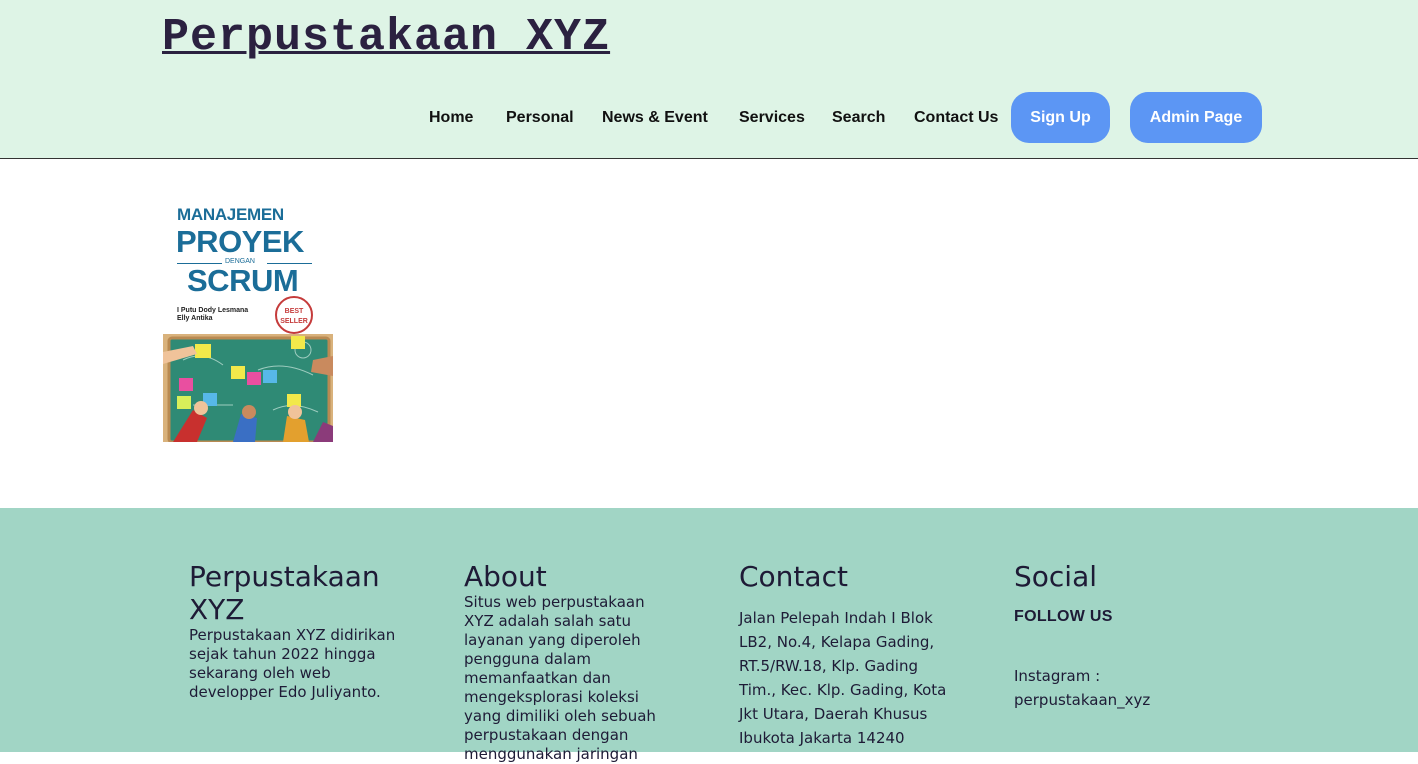 The image size is (1418, 764). What do you see at coordinates (655, 118) in the screenshot?
I see `nav-news-event: News & Event` at bounding box center [655, 118].